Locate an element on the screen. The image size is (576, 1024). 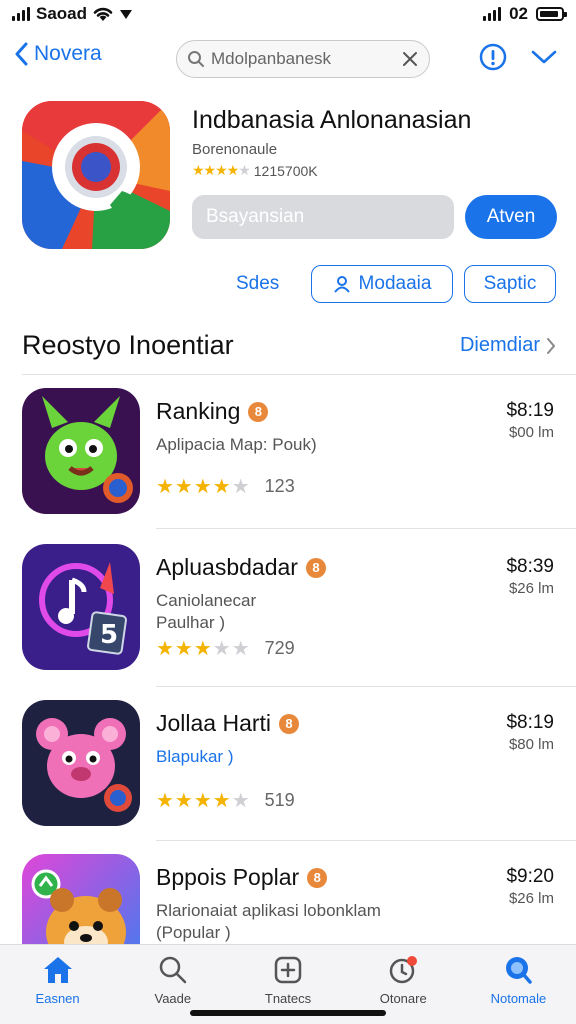
add-box-icon is located at coordinates (288, 970).